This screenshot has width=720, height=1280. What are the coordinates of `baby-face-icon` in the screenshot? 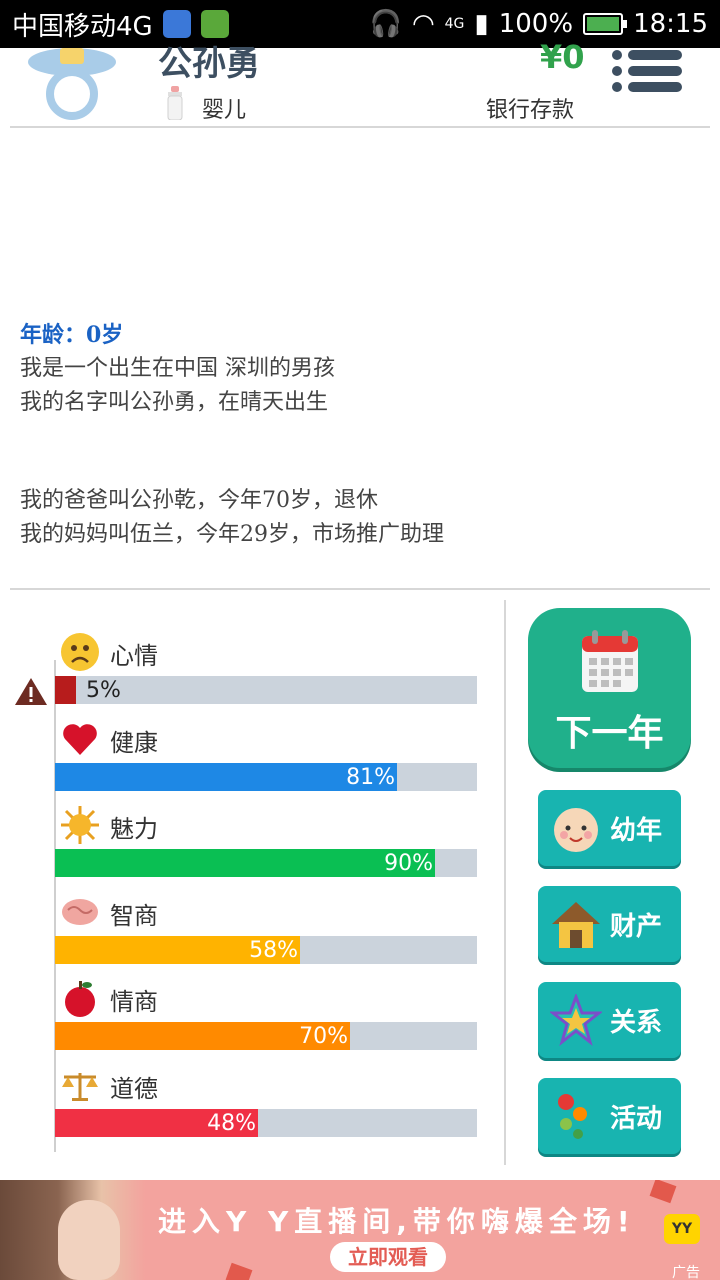 It's located at (576, 830).